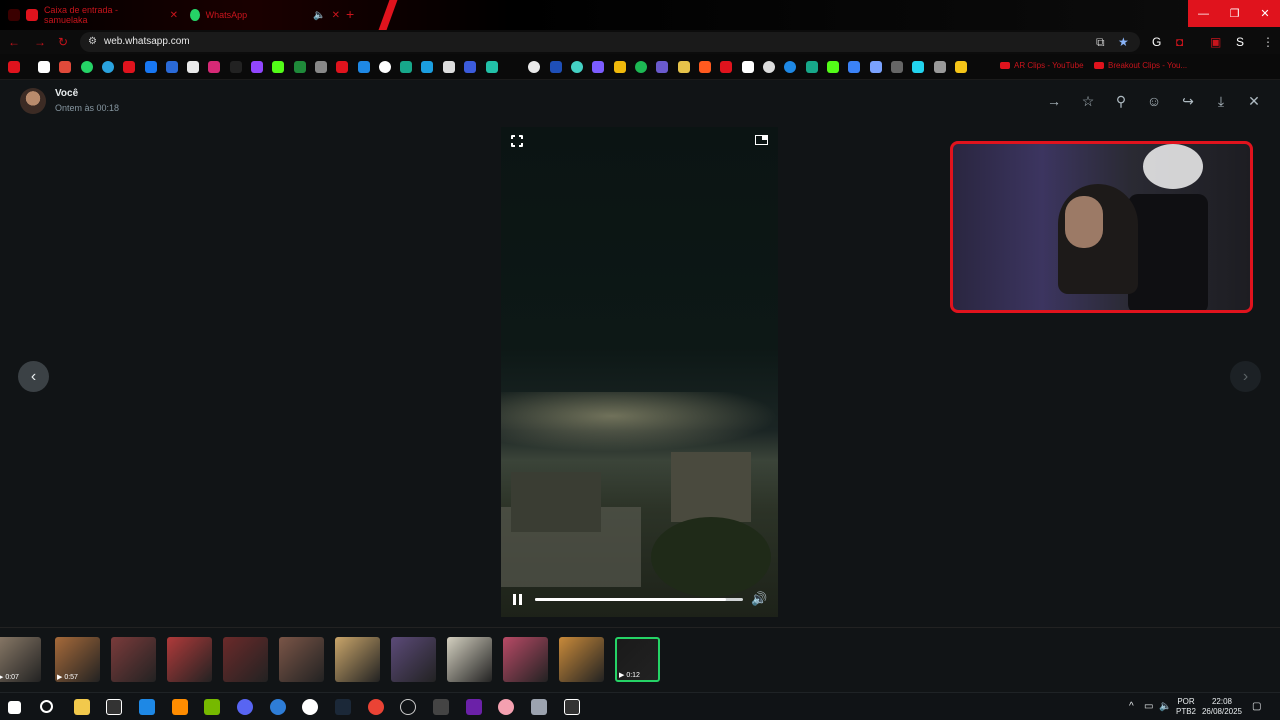  Describe the element at coordinates (319, 15) in the screenshot. I see `mute-tab-icon: 🔈` at that location.